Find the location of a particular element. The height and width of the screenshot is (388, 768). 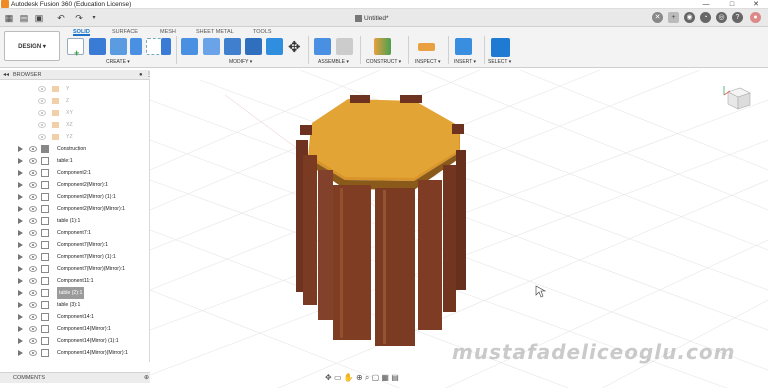

help-icon: ? is located at coordinates (737, 17).